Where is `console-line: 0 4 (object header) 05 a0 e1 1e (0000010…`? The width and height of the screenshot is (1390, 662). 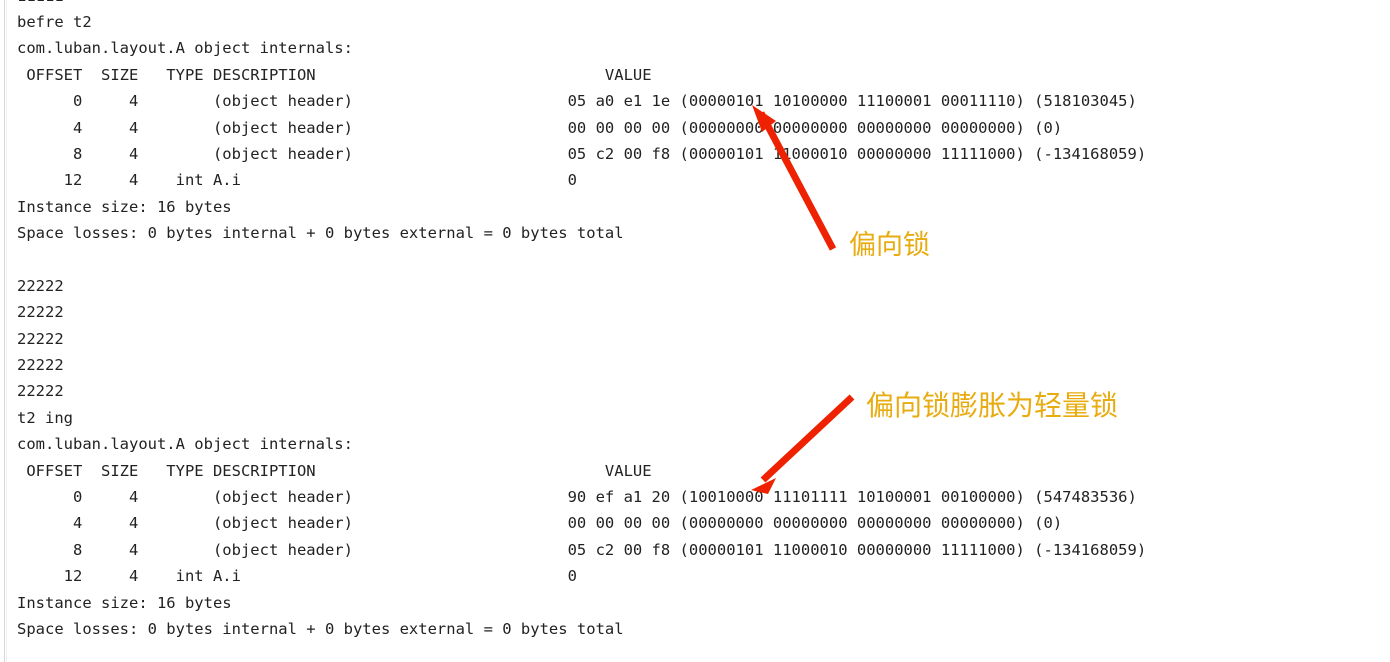
console-line: 0 4 (object header) 05 a0 e1 1e (0000010… is located at coordinates (577, 101).